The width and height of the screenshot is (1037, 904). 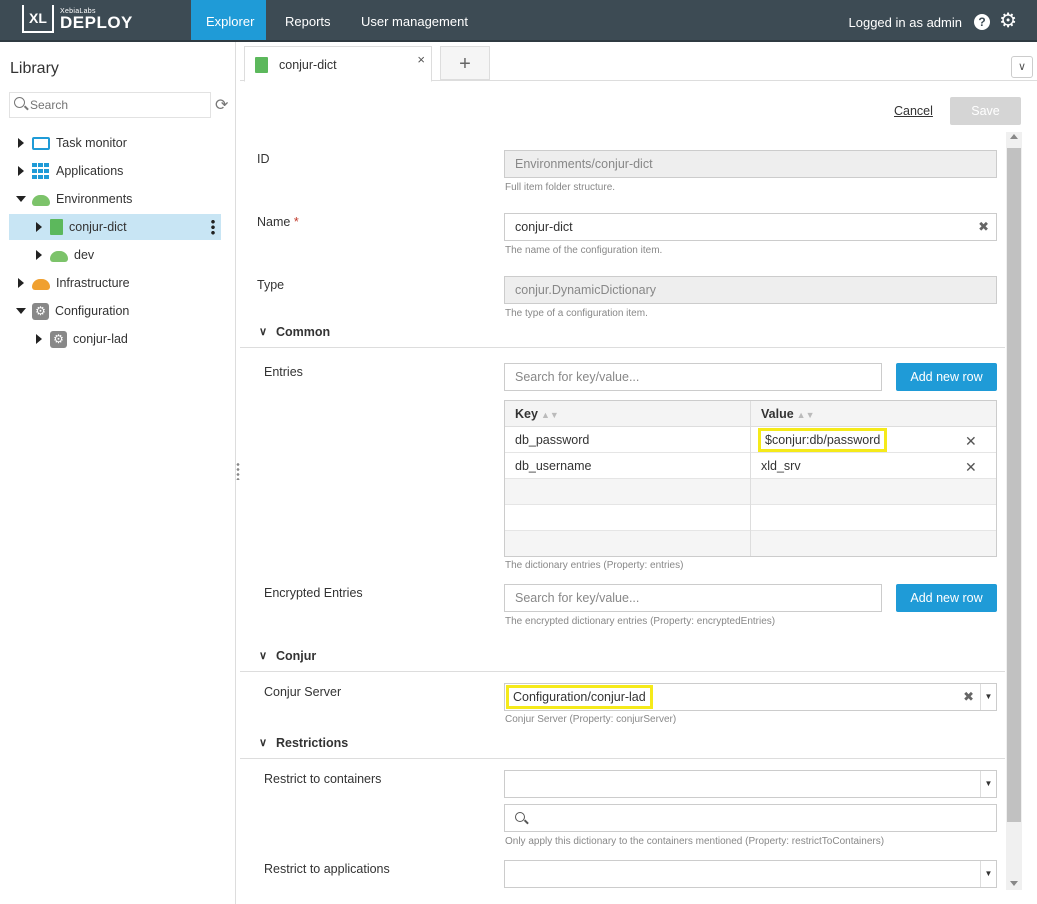 What do you see at coordinates (98, 227) in the screenshot?
I see `tree-item-label: conjur-dict` at bounding box center [98, 227].